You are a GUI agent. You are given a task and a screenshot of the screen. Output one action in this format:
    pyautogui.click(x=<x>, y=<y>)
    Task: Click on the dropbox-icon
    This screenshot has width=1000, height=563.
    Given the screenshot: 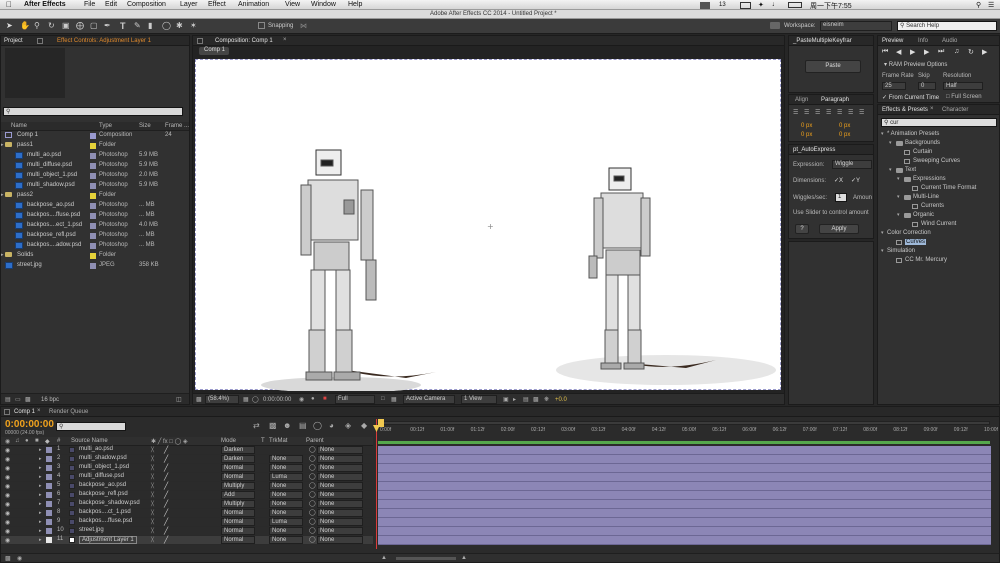 What is the action you would take?
    pyautogui.click(x=705, y=5)
    